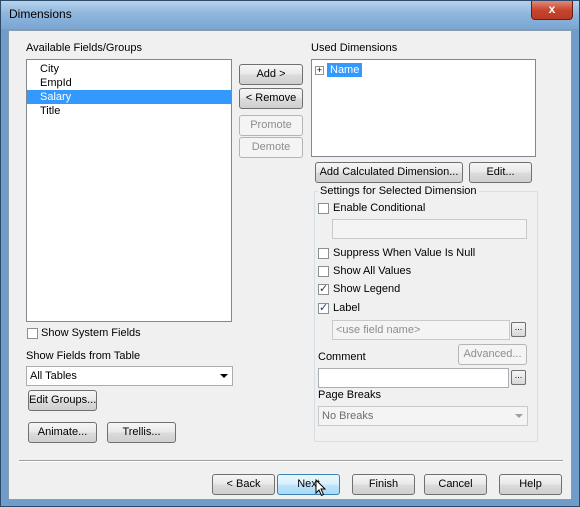 This screenshot has height=507, width=580. What do you see at coordinates (291, 461) in the screenshot?
I see `footer-separator` at bounding box center [291, 461].